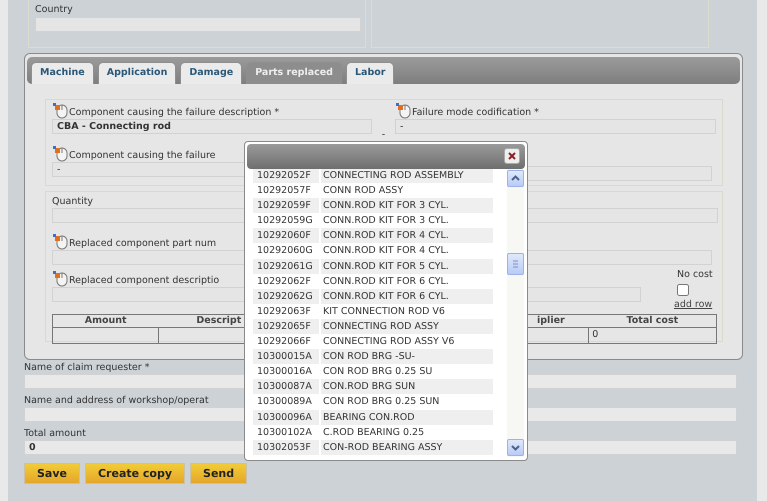  What do you see at coordinates (55, 434) in the screenshot?
I see `field-label: Total amount` at bounding box center [55, 434].